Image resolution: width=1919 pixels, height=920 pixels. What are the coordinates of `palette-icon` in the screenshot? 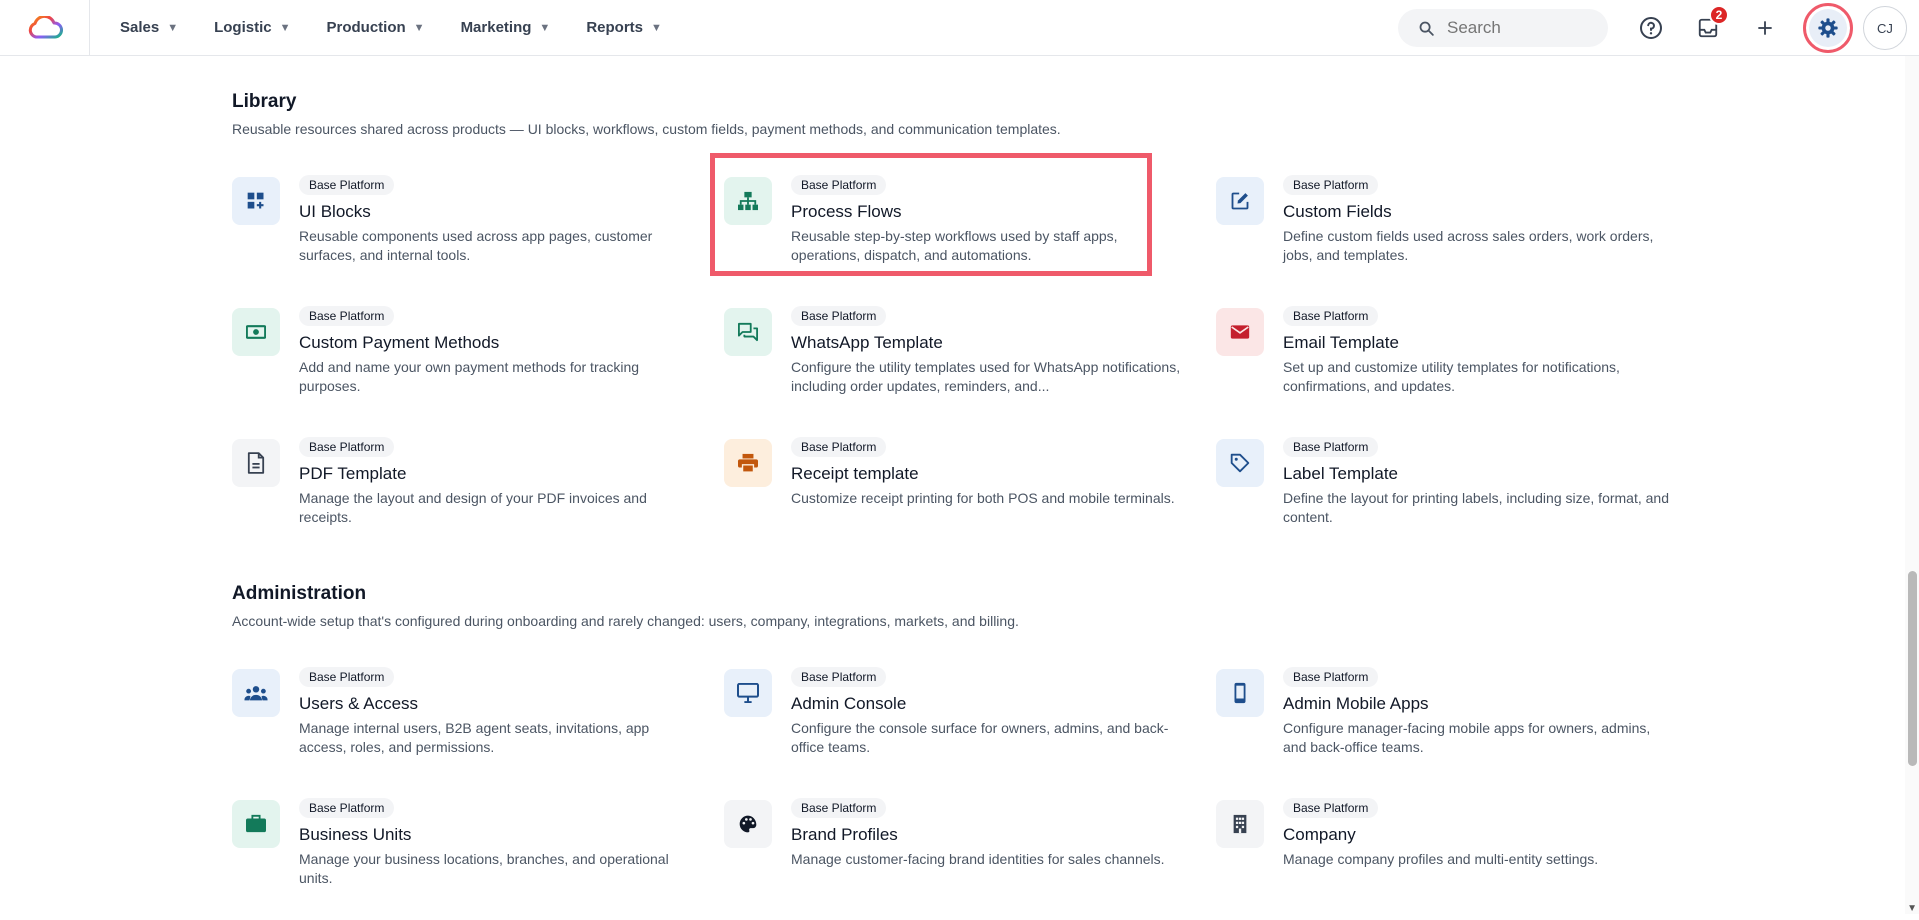 It's located at (748, 824).